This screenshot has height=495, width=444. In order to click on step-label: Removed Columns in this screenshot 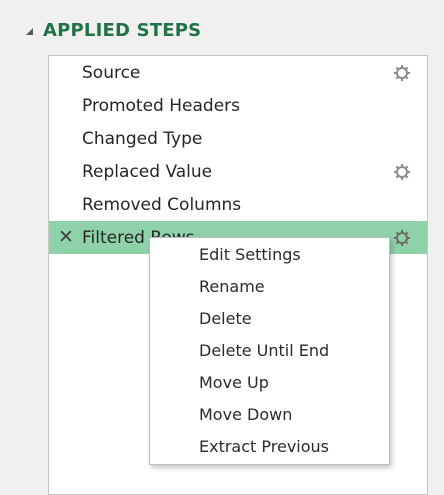, I will do `click(162, 204)`.